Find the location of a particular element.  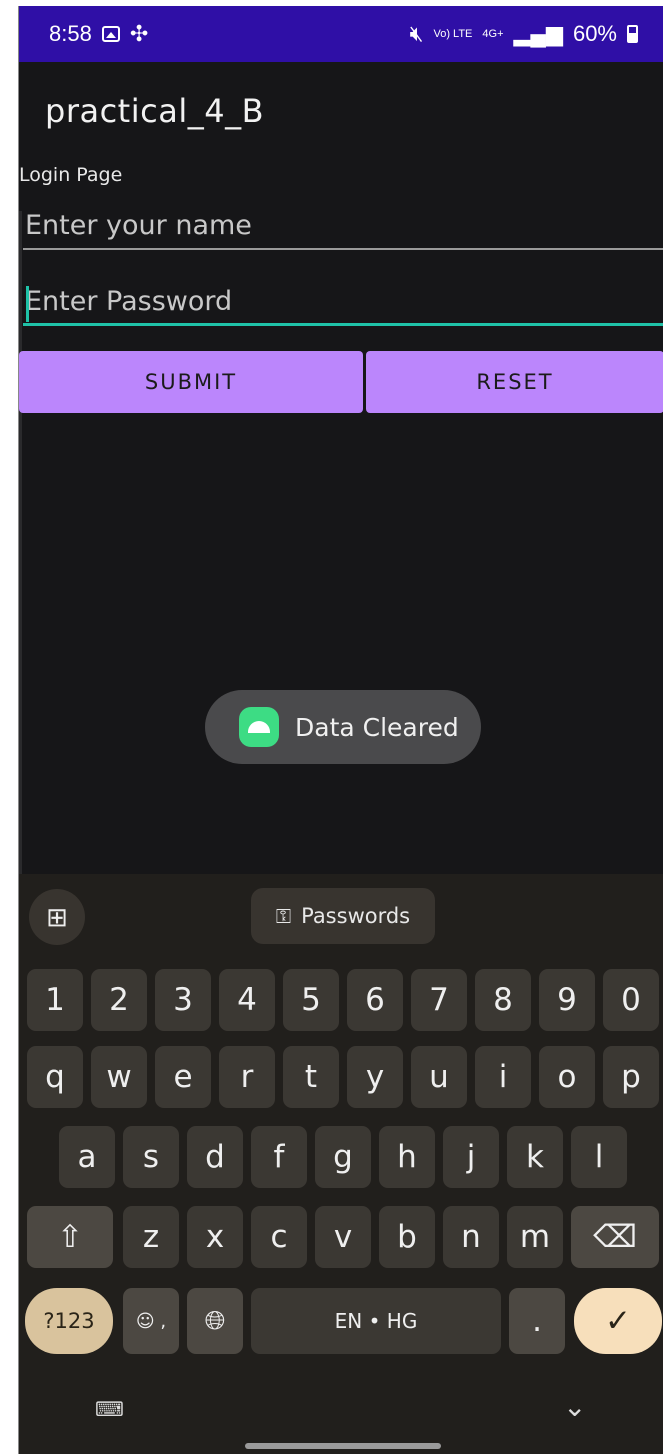

key-u: u is located at coordinates (439, 1077).